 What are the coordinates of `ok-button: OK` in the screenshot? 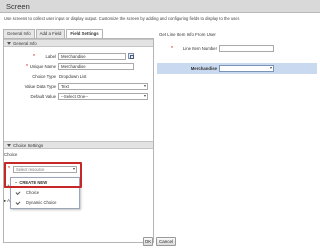 It's located at (148, 241).